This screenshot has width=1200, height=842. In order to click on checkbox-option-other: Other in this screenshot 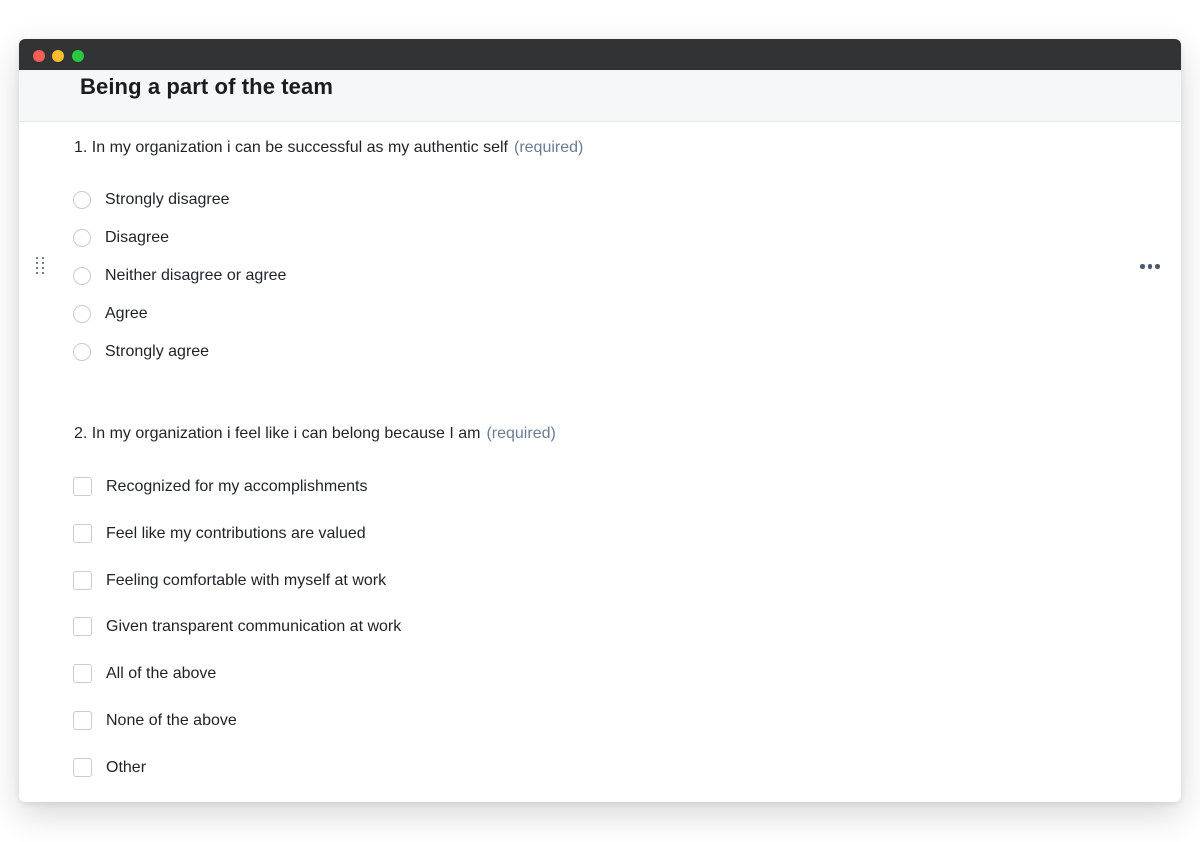, I will do `click(109, 767)`.